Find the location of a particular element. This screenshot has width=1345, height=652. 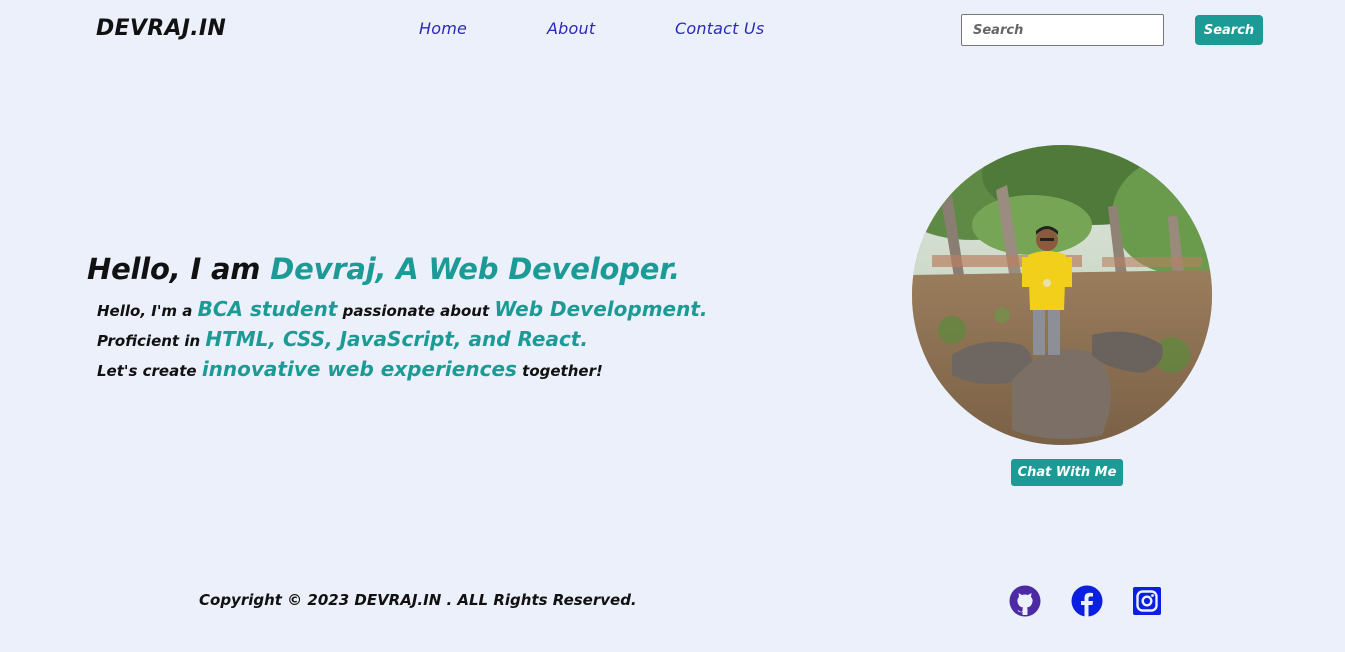

instagram-link is located at coordinates (1147, 603).